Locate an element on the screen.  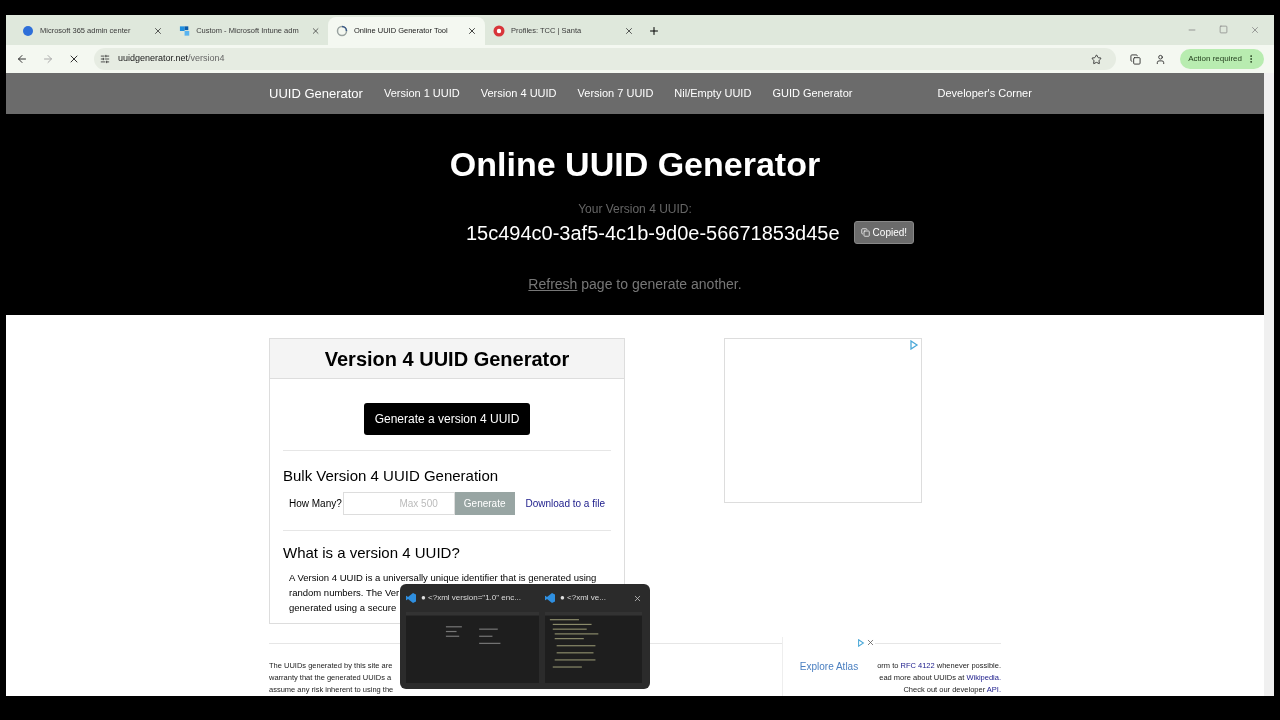
refresh-text: page to generate another. is located at coordinates (661, 283).